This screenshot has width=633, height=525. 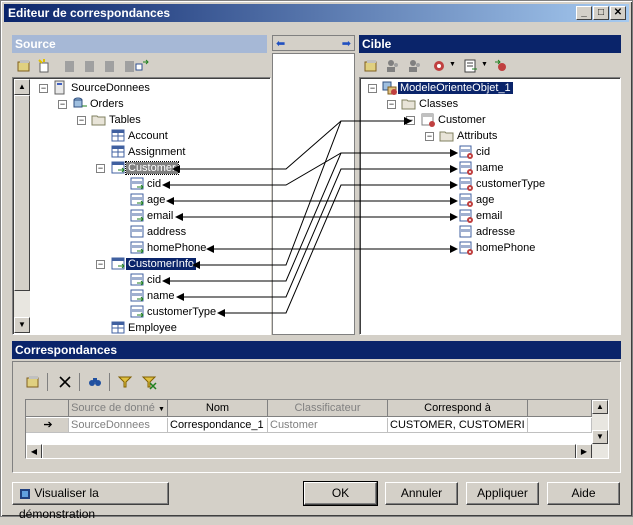 What do you see at coordinates (280, 43) in the screenshot?
I see `arrow-left-icon: ⬅` at bounding box center [280, 43].